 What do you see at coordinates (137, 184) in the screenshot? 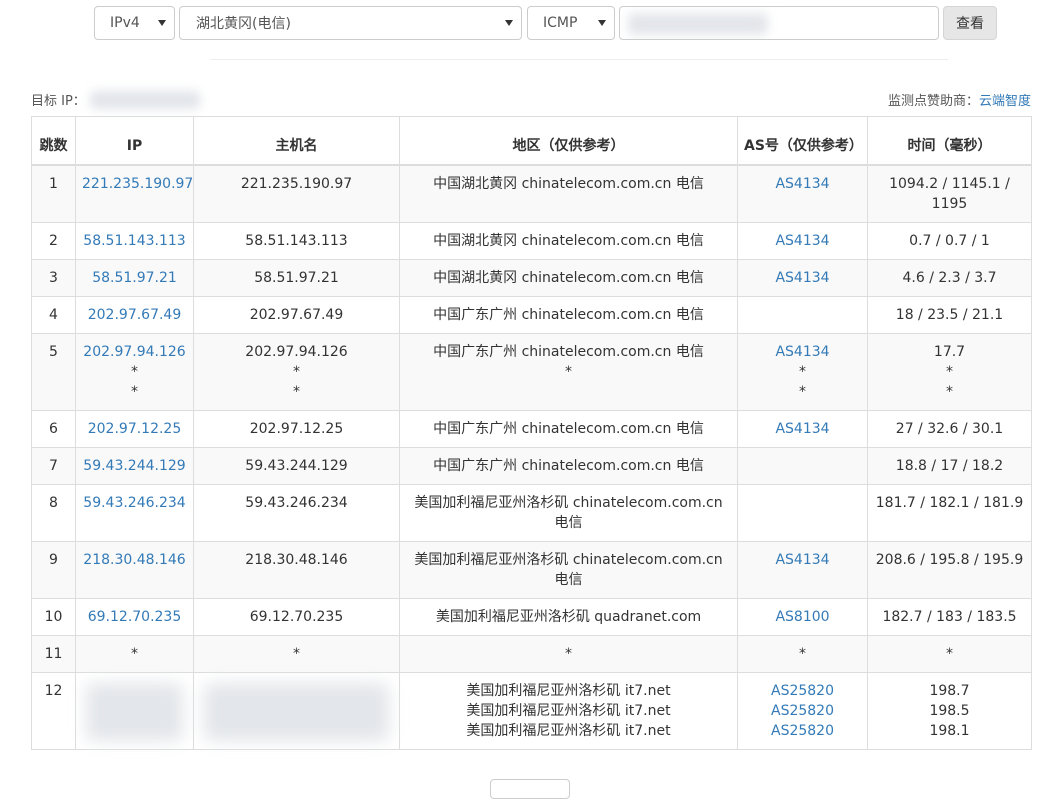
I see `ip-link: 221.235.190.97` at bounding box center [137, 184].